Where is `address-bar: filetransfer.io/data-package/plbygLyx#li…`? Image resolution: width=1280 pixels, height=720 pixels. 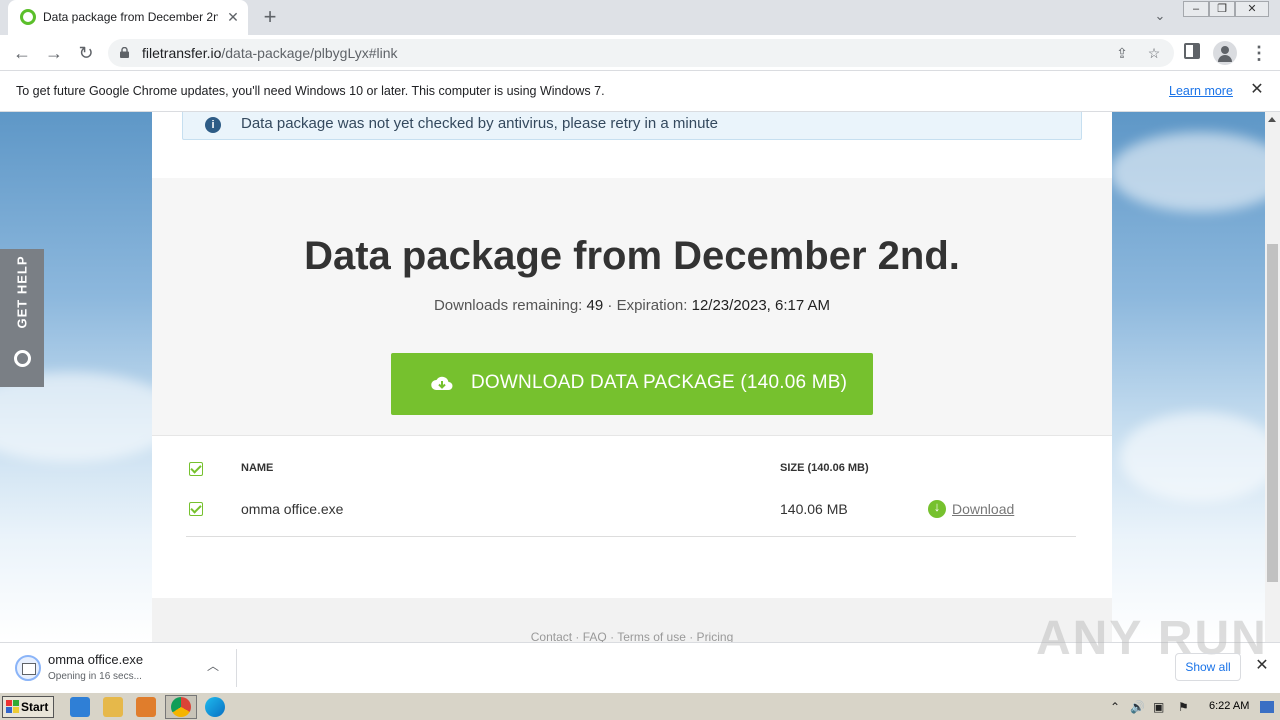 address-bar: filetransfer.io/data-package/plbygLyx#li… is located at coordinates (641, 53).